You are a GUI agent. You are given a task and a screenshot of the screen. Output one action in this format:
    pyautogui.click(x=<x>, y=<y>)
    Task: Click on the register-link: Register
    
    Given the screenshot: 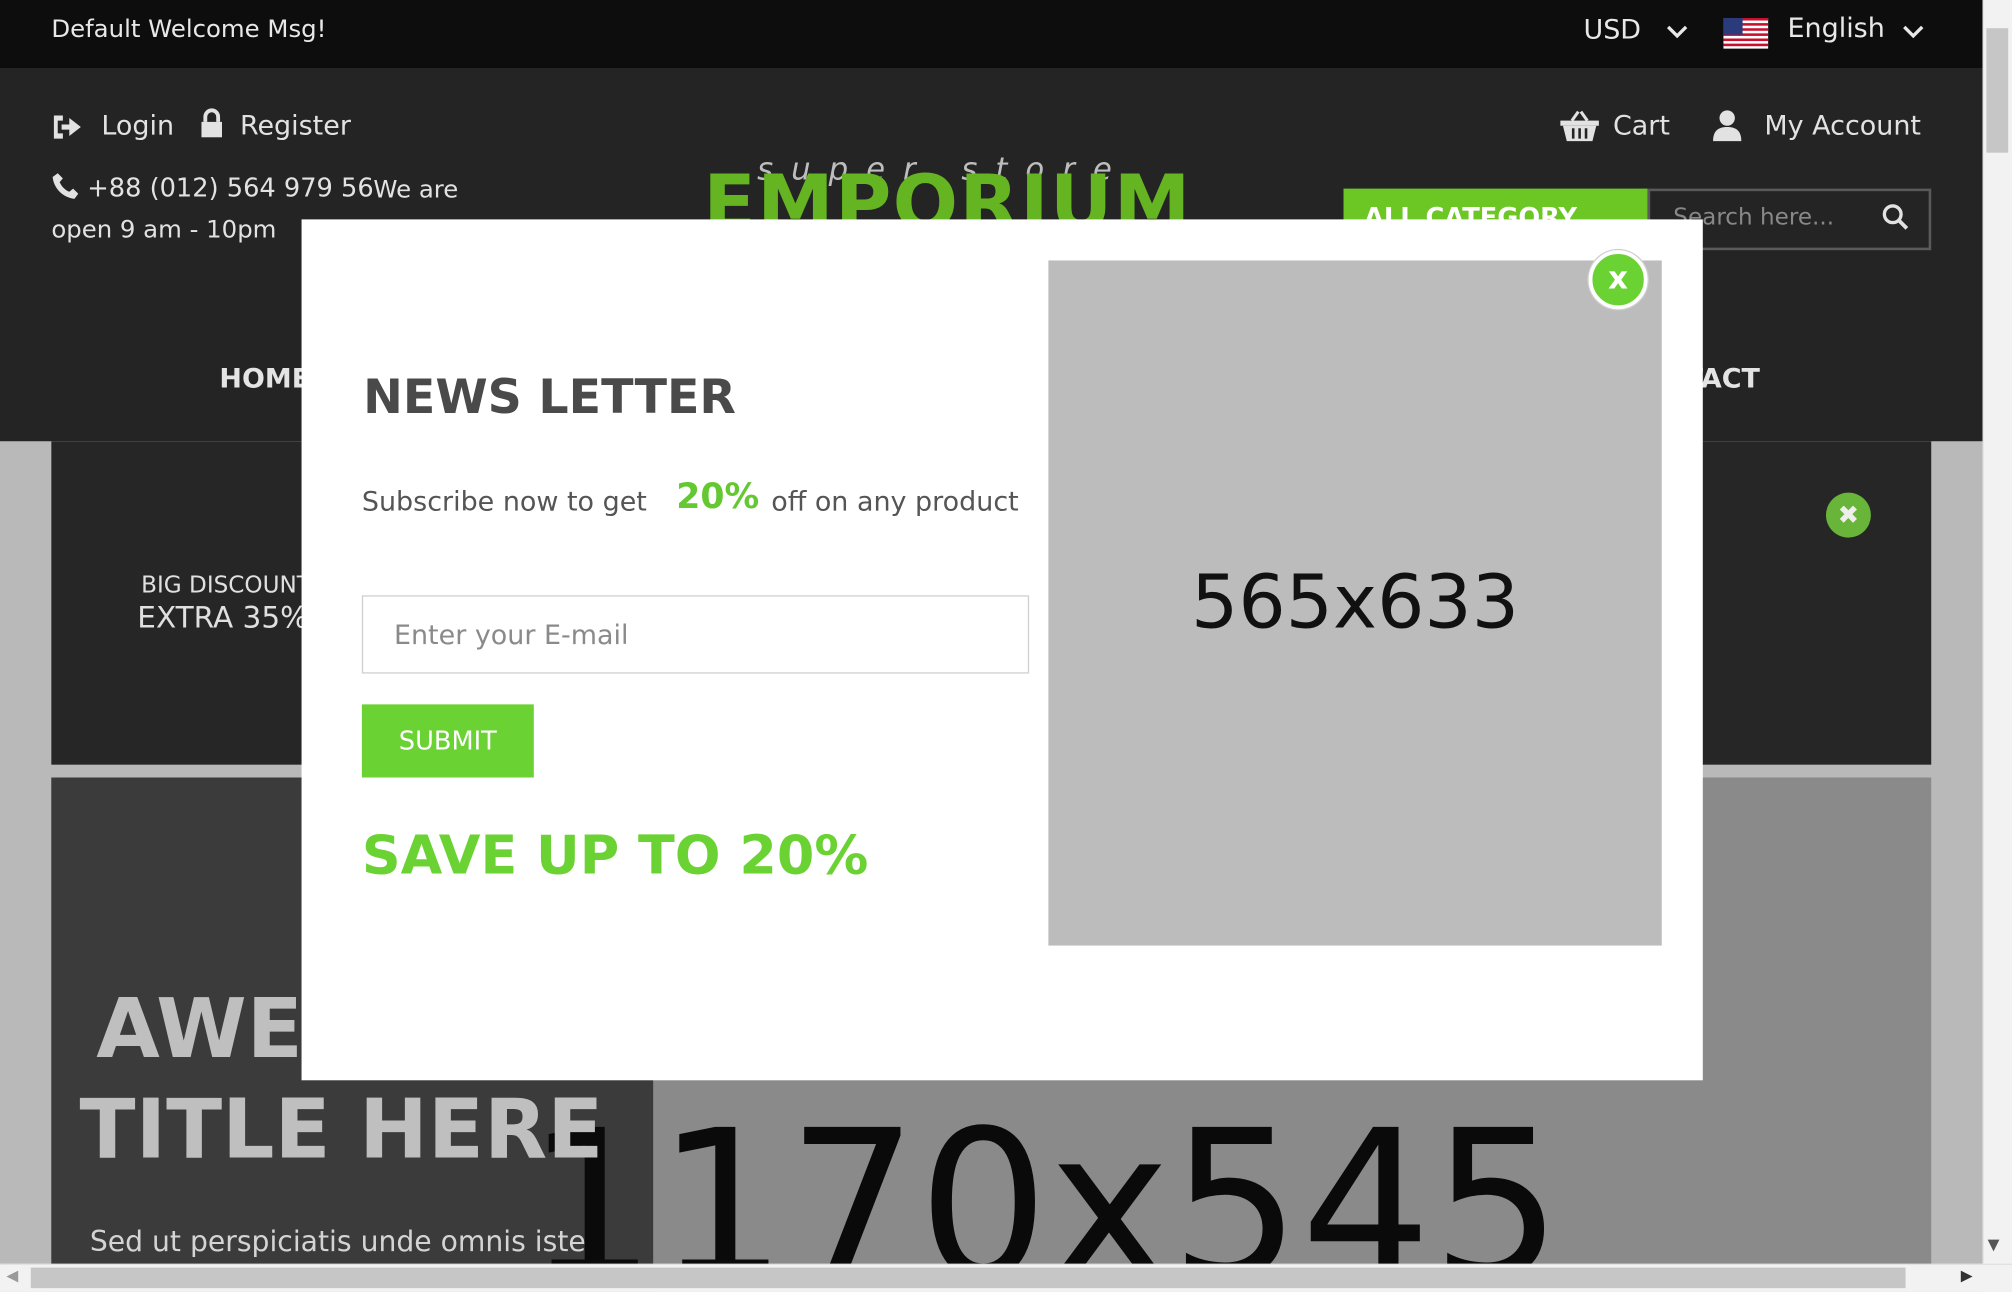 What is the action you would take?
    pyautogui.click(x=295, y=125)
    